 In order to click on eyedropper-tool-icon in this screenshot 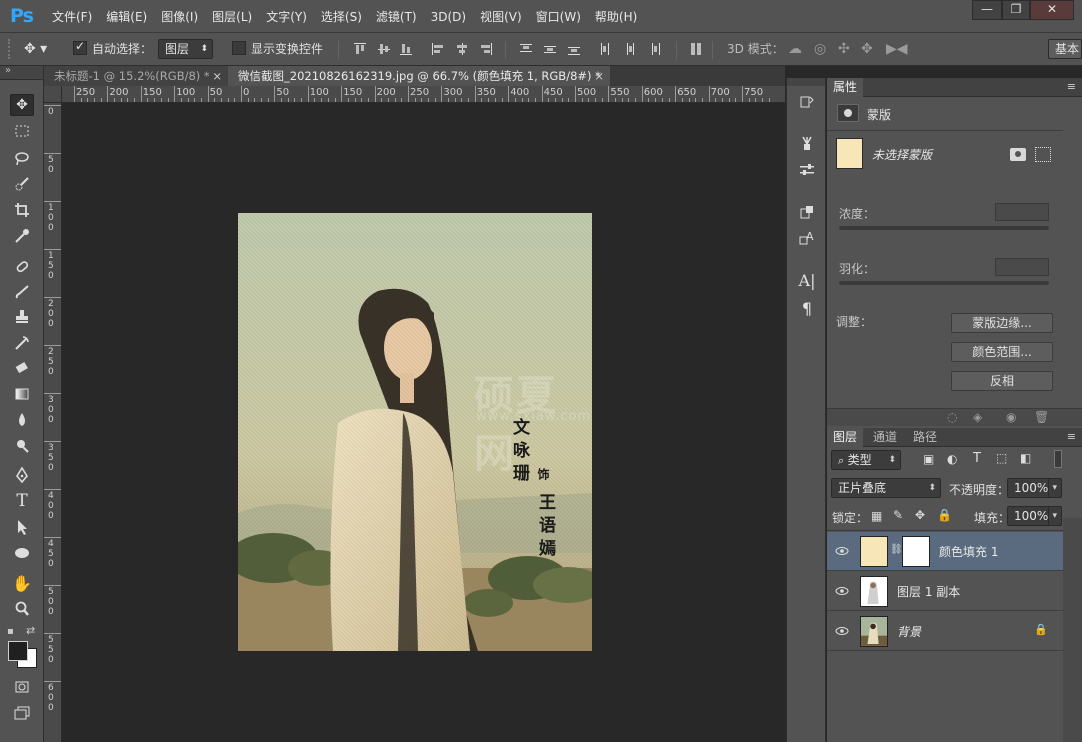, I will do `click(22, 236)`.